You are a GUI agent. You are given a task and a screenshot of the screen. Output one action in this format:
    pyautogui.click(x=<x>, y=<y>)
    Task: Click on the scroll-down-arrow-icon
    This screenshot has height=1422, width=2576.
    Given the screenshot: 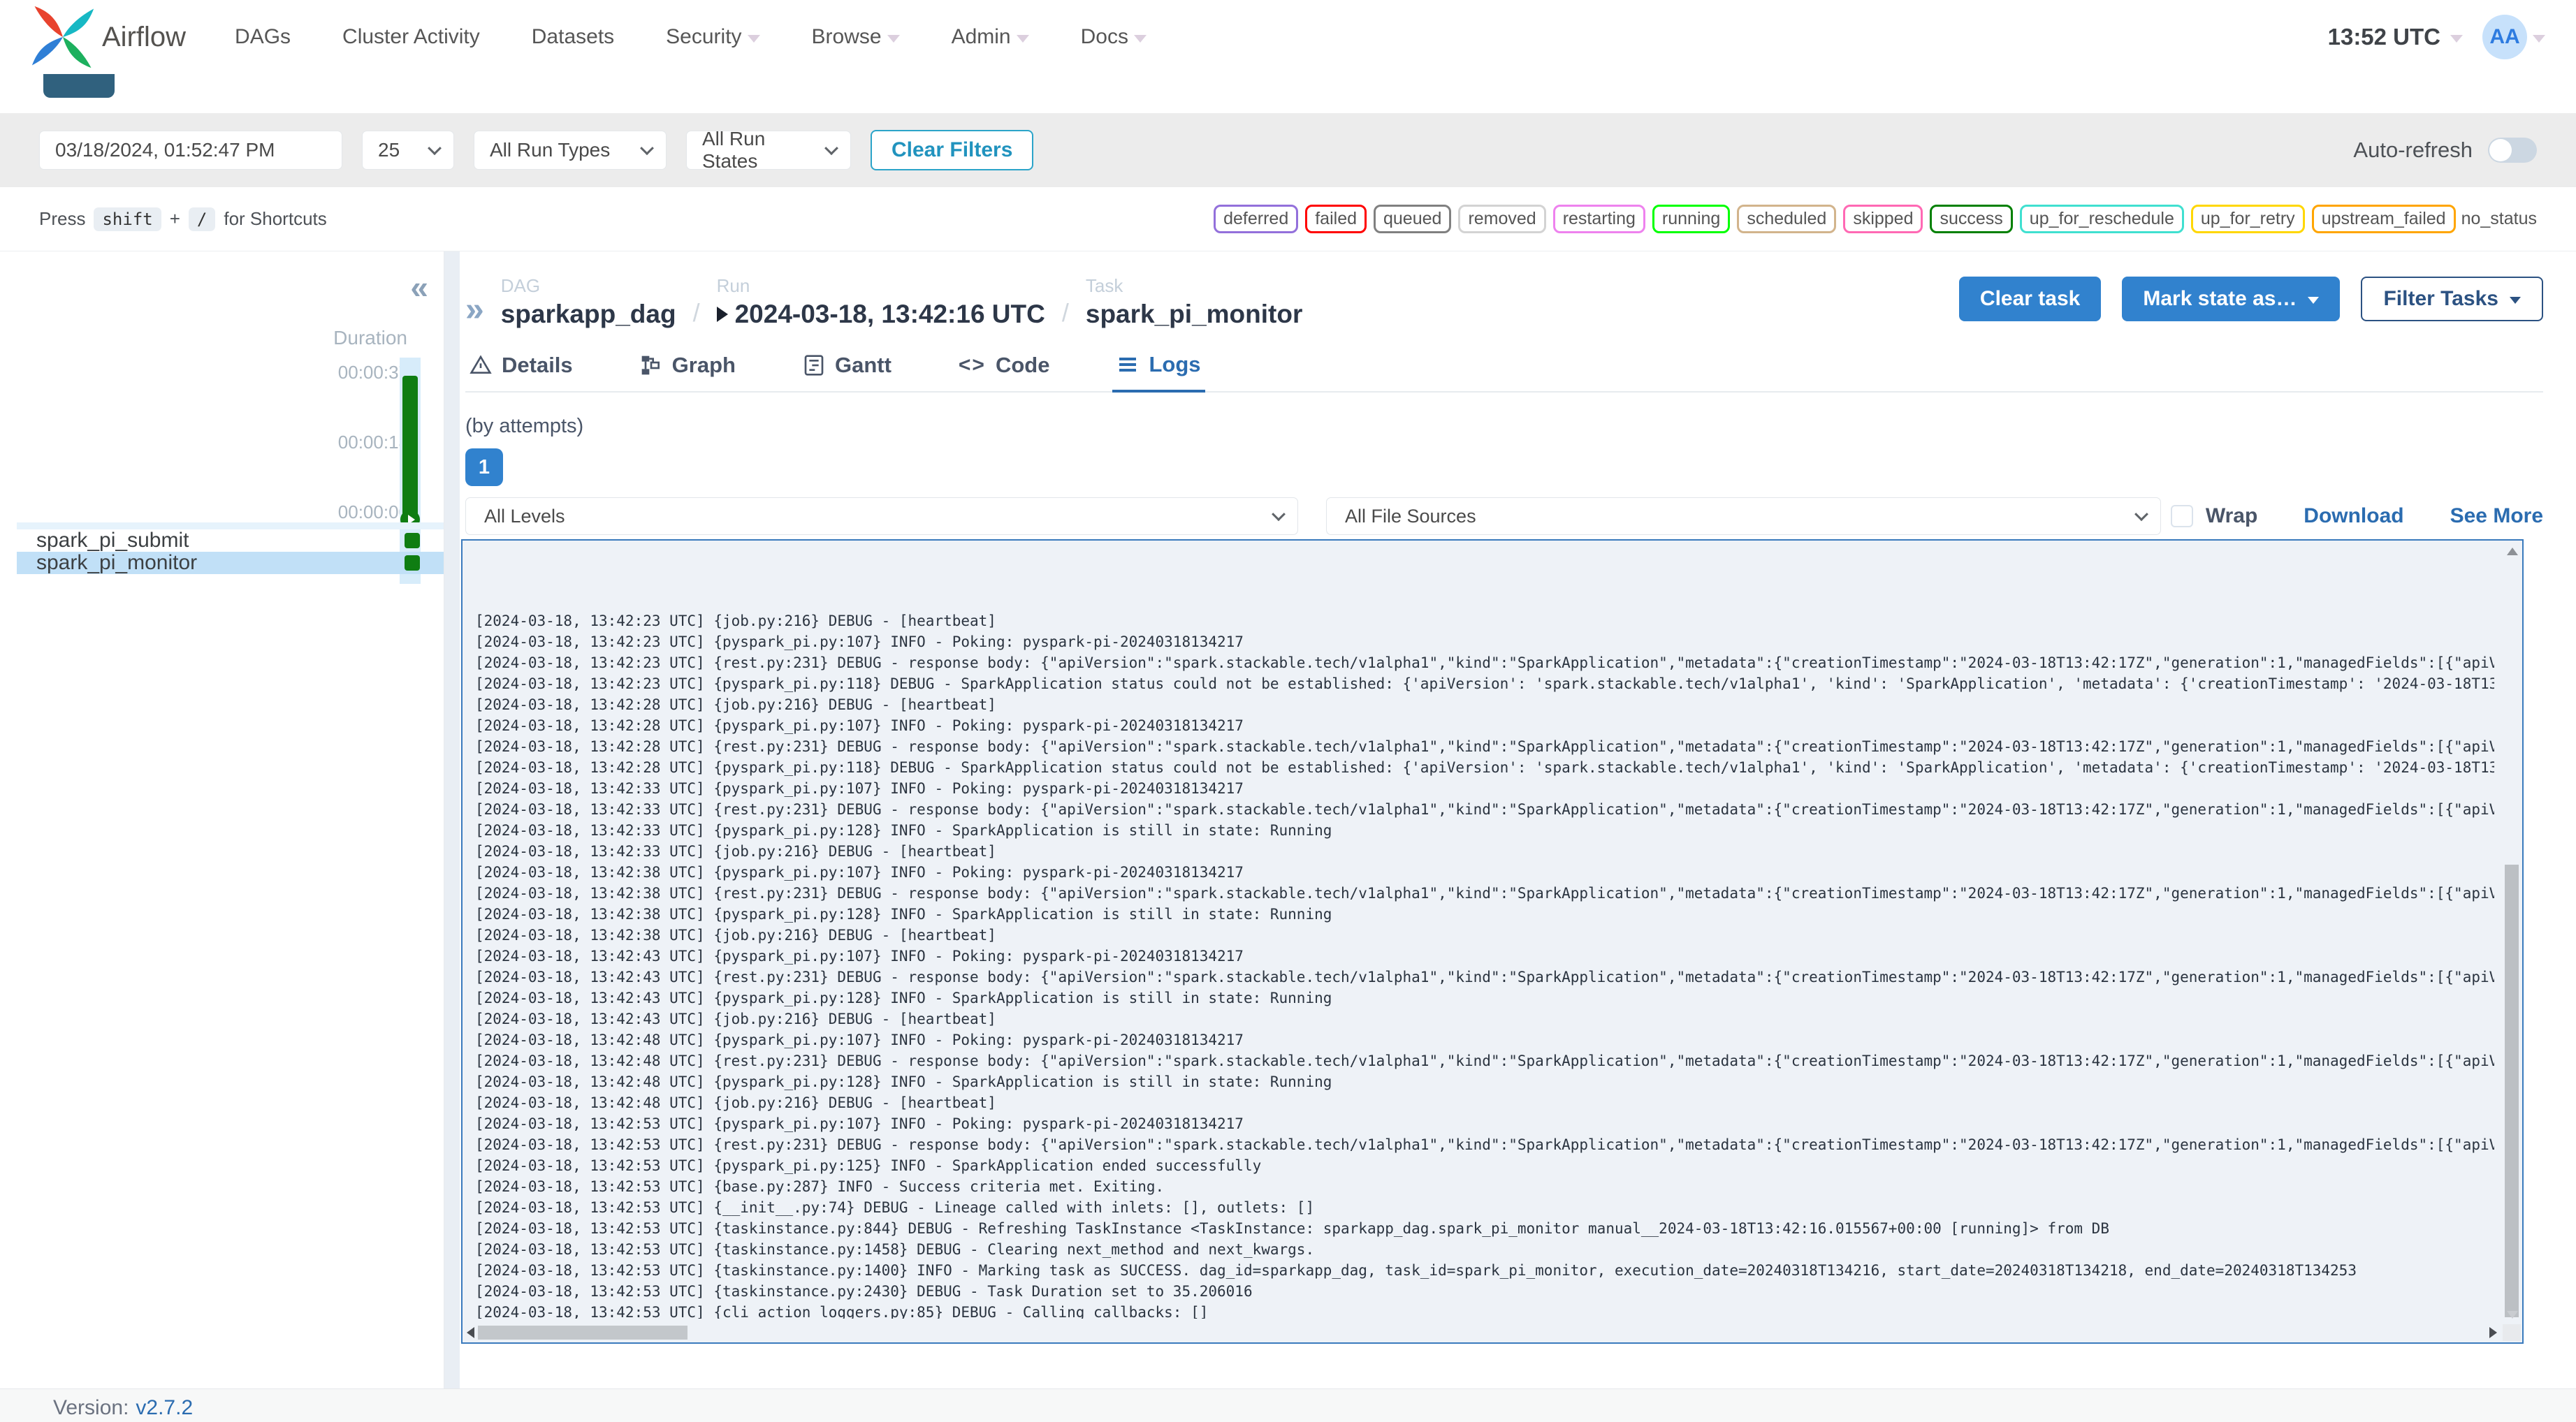 What is the action you would take?
    pyautogui.click(x=2512, y=1315)
    